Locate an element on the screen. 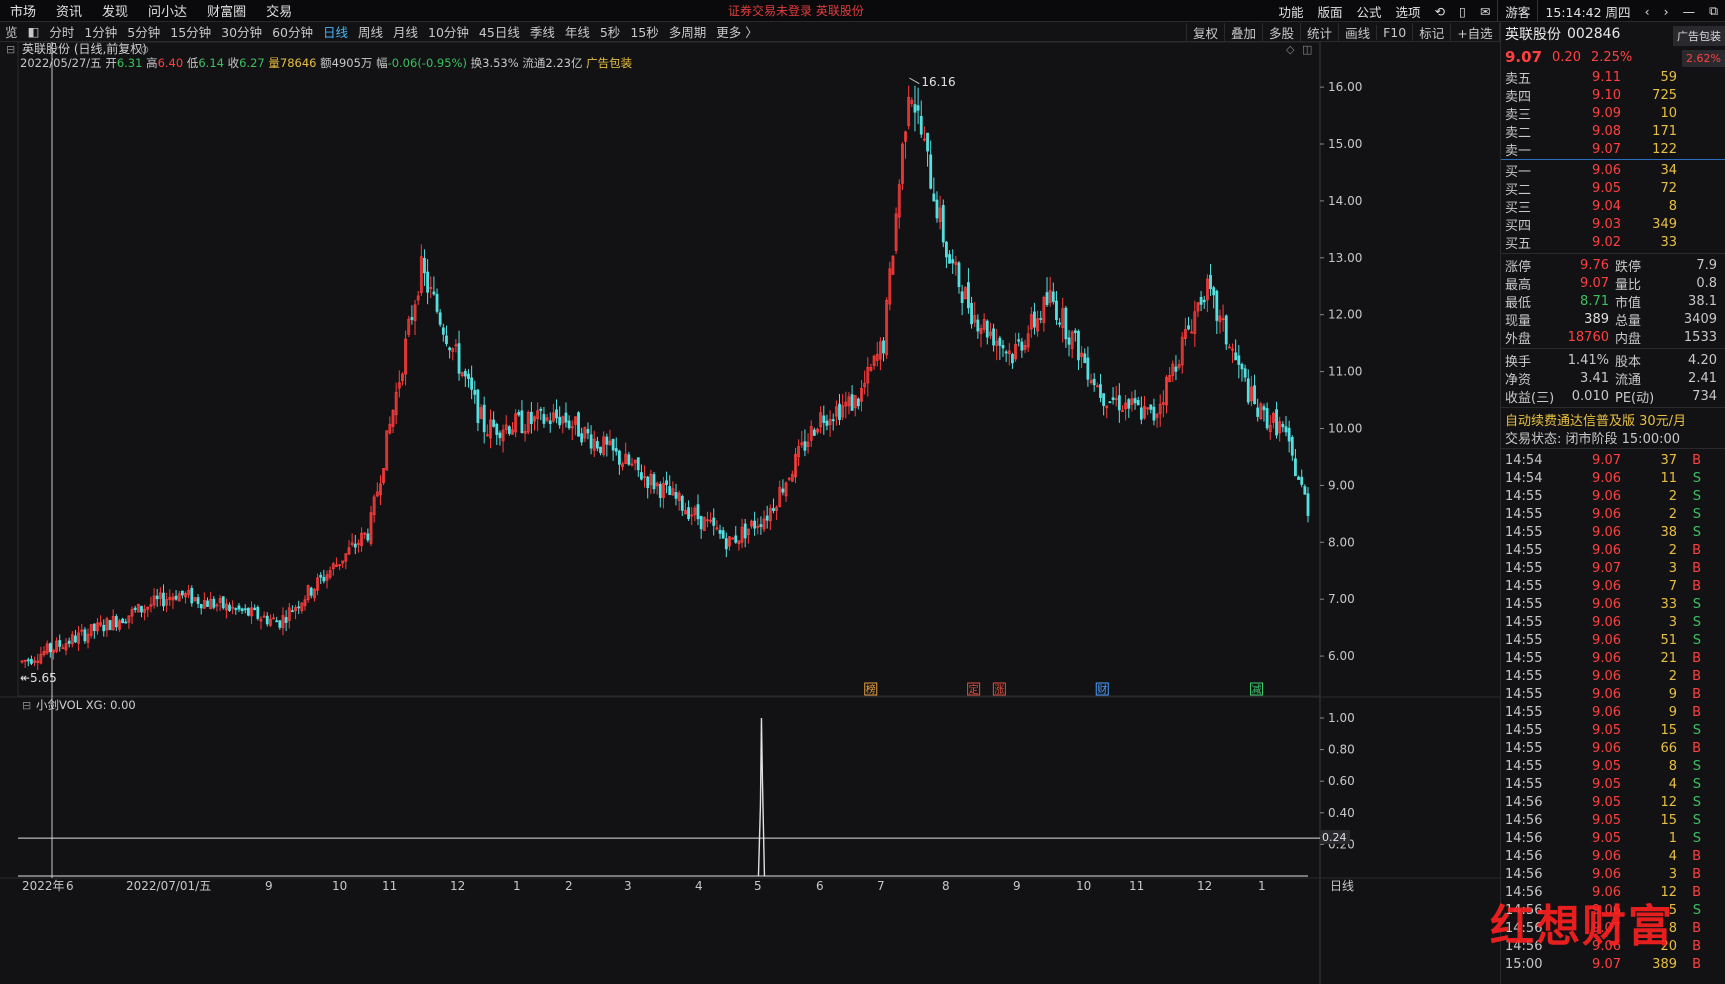  timeframe-tab-7: 周线 is located at coordinates (370, 31).